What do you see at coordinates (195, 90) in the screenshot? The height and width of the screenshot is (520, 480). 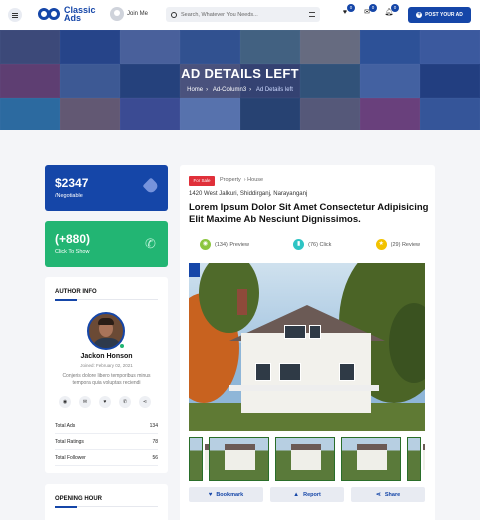 I see `breadcrumb-home: Home` at bounding box center [195, 90].